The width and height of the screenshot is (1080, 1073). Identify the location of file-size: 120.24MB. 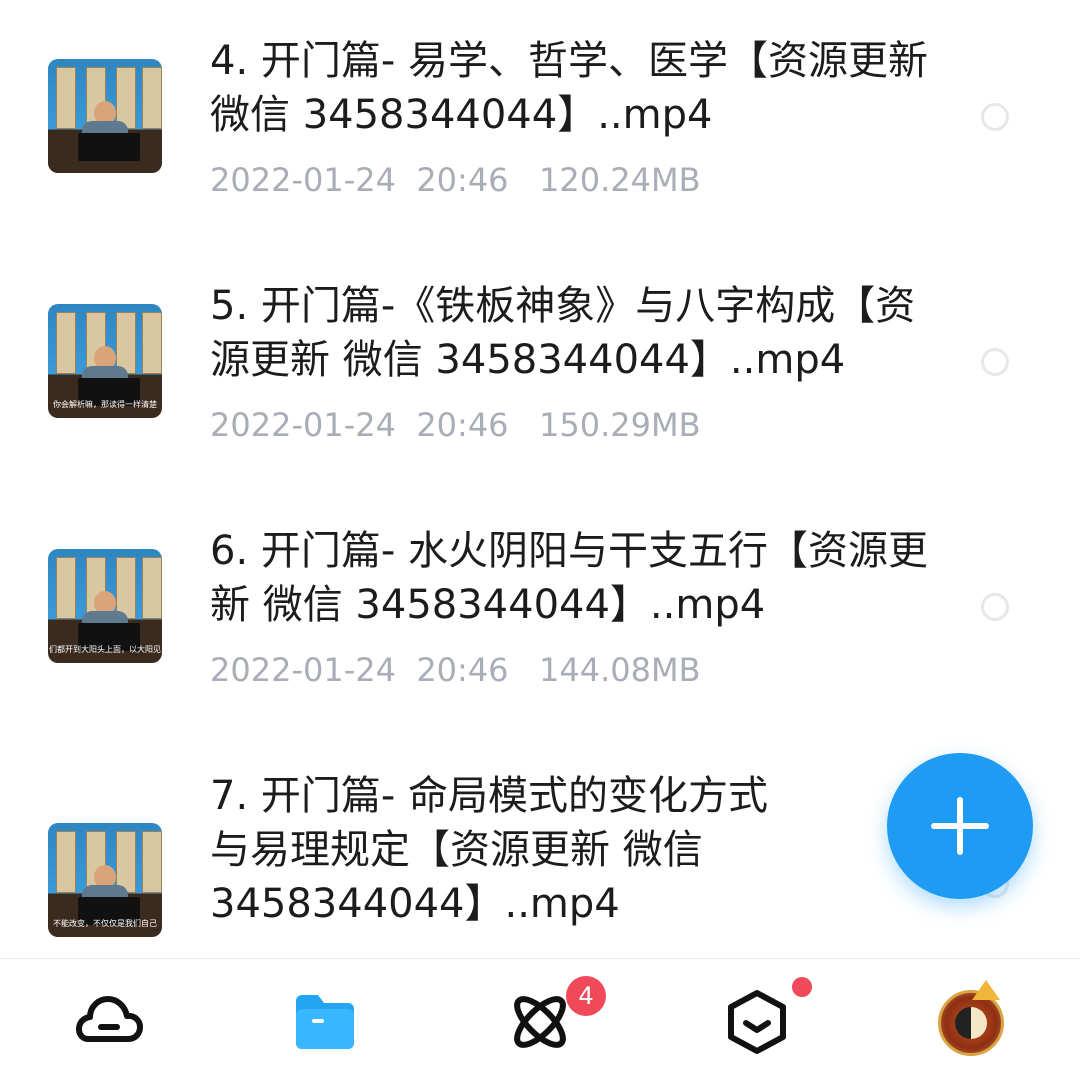
(620, 180).